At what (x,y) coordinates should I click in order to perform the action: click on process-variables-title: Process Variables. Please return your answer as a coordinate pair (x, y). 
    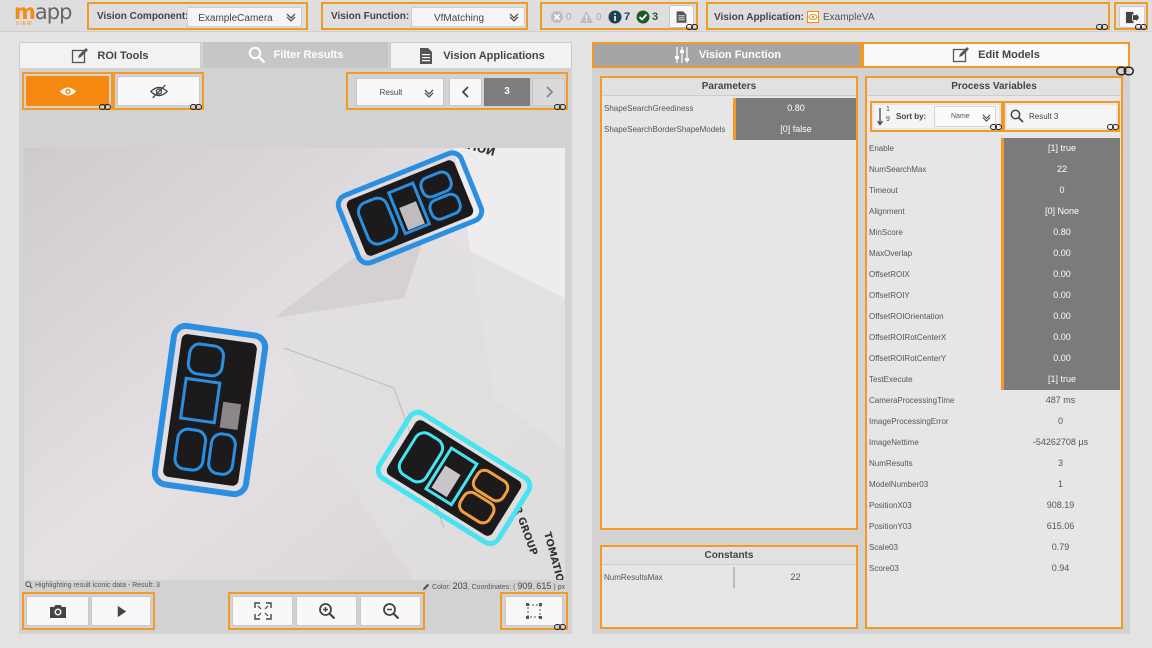
    Looking at the image, I should click on (994, 87).